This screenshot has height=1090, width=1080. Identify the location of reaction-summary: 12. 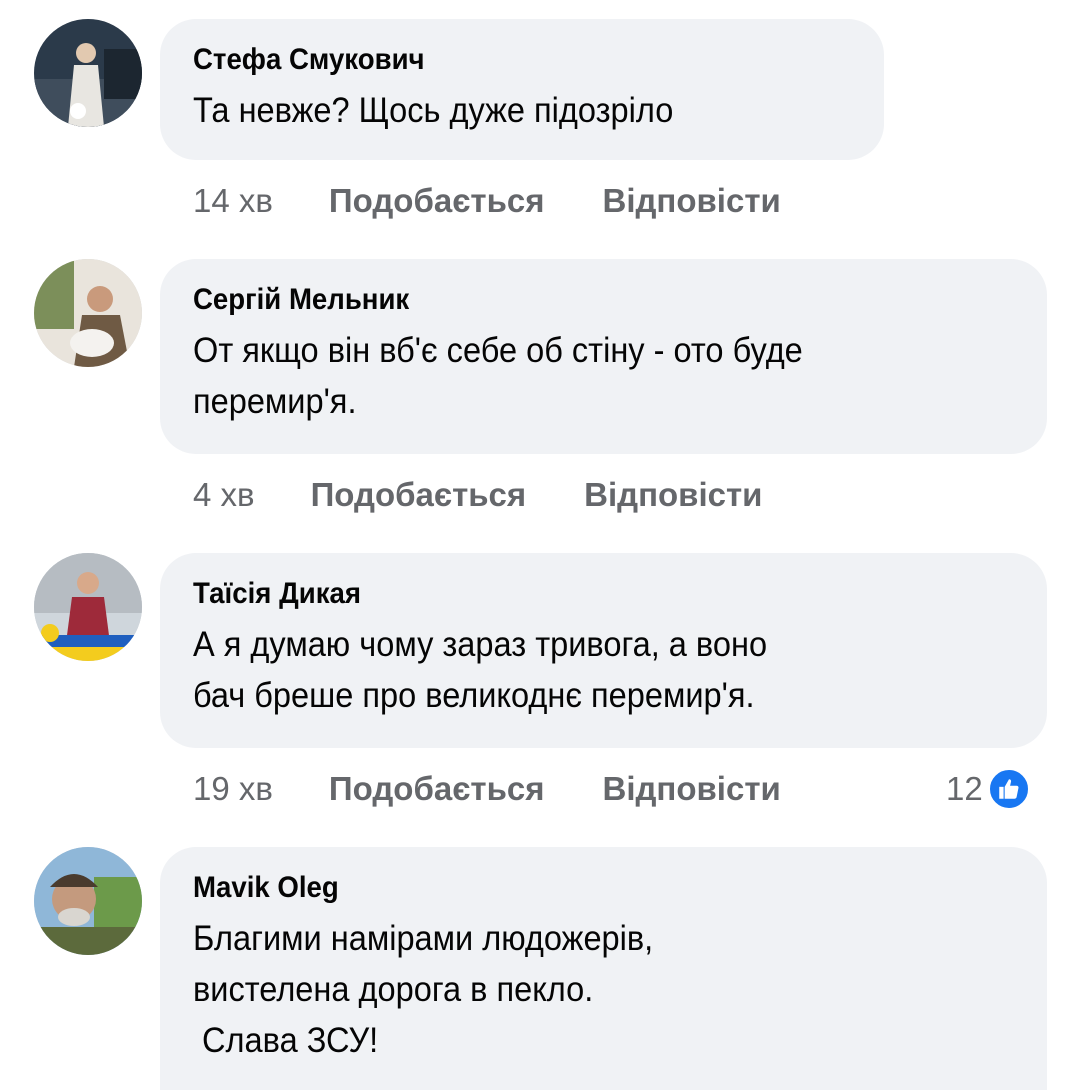
(988, 789).